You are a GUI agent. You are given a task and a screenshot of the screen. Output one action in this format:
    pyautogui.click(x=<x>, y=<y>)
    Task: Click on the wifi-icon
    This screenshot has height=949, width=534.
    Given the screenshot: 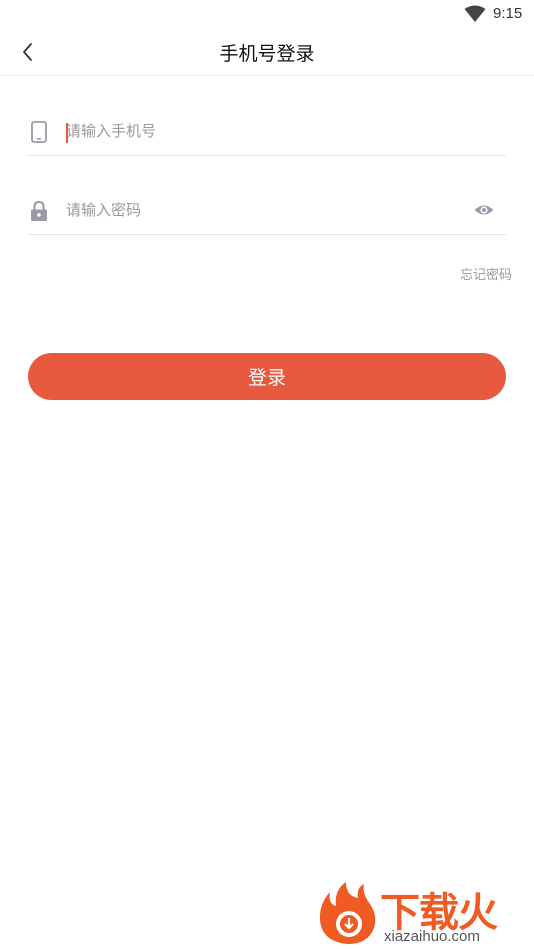 What is the action you would take?
    pyautogui.click(x=475, y=13)
    